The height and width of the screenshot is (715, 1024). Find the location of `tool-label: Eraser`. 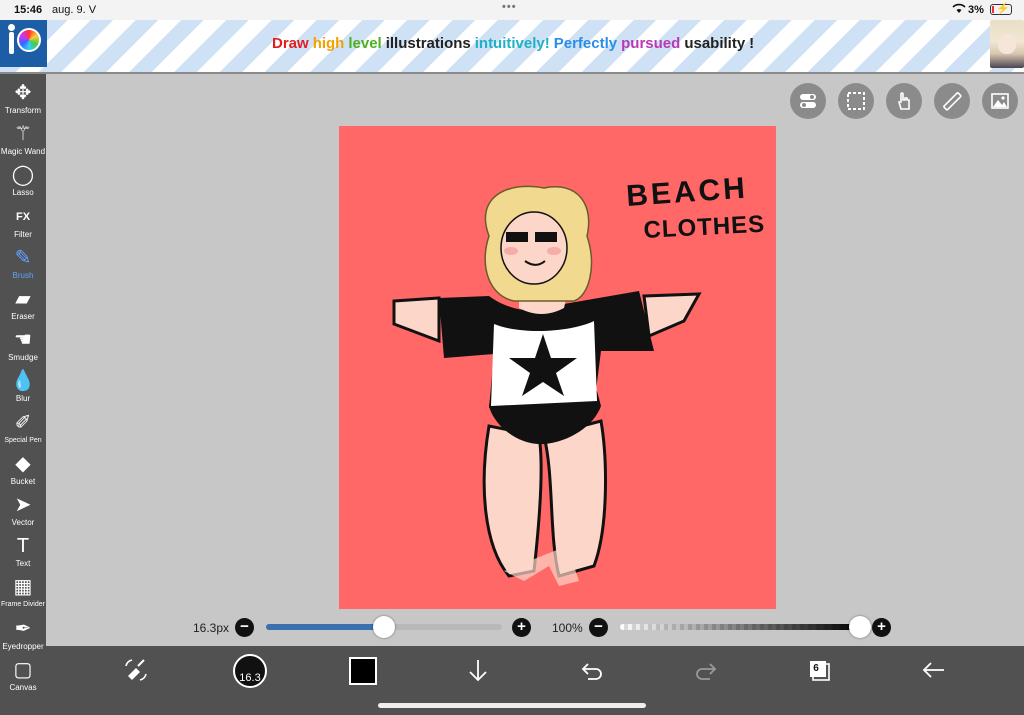

tool-label: Eraser is located at coordinates (23, 316).